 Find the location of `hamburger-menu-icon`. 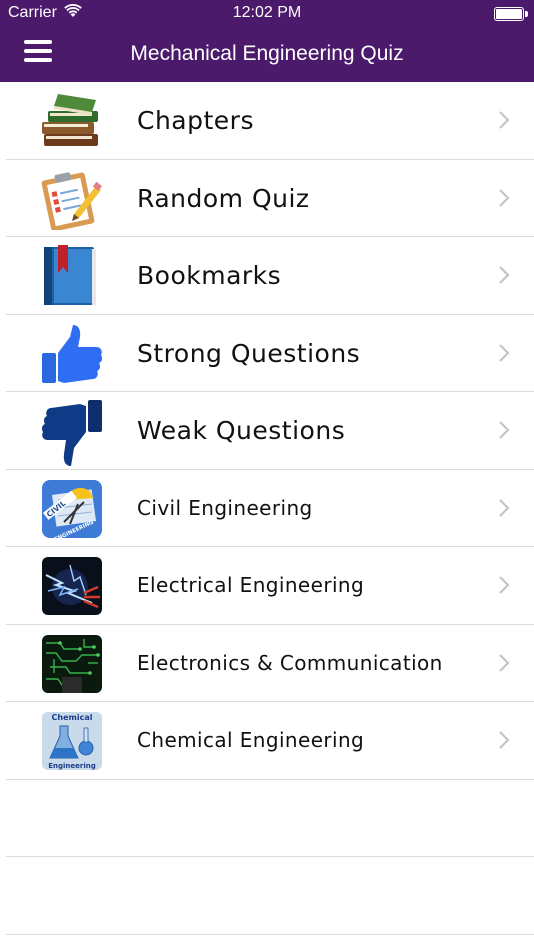

hamburger-menu-icon is located at coordinates (40, 55).